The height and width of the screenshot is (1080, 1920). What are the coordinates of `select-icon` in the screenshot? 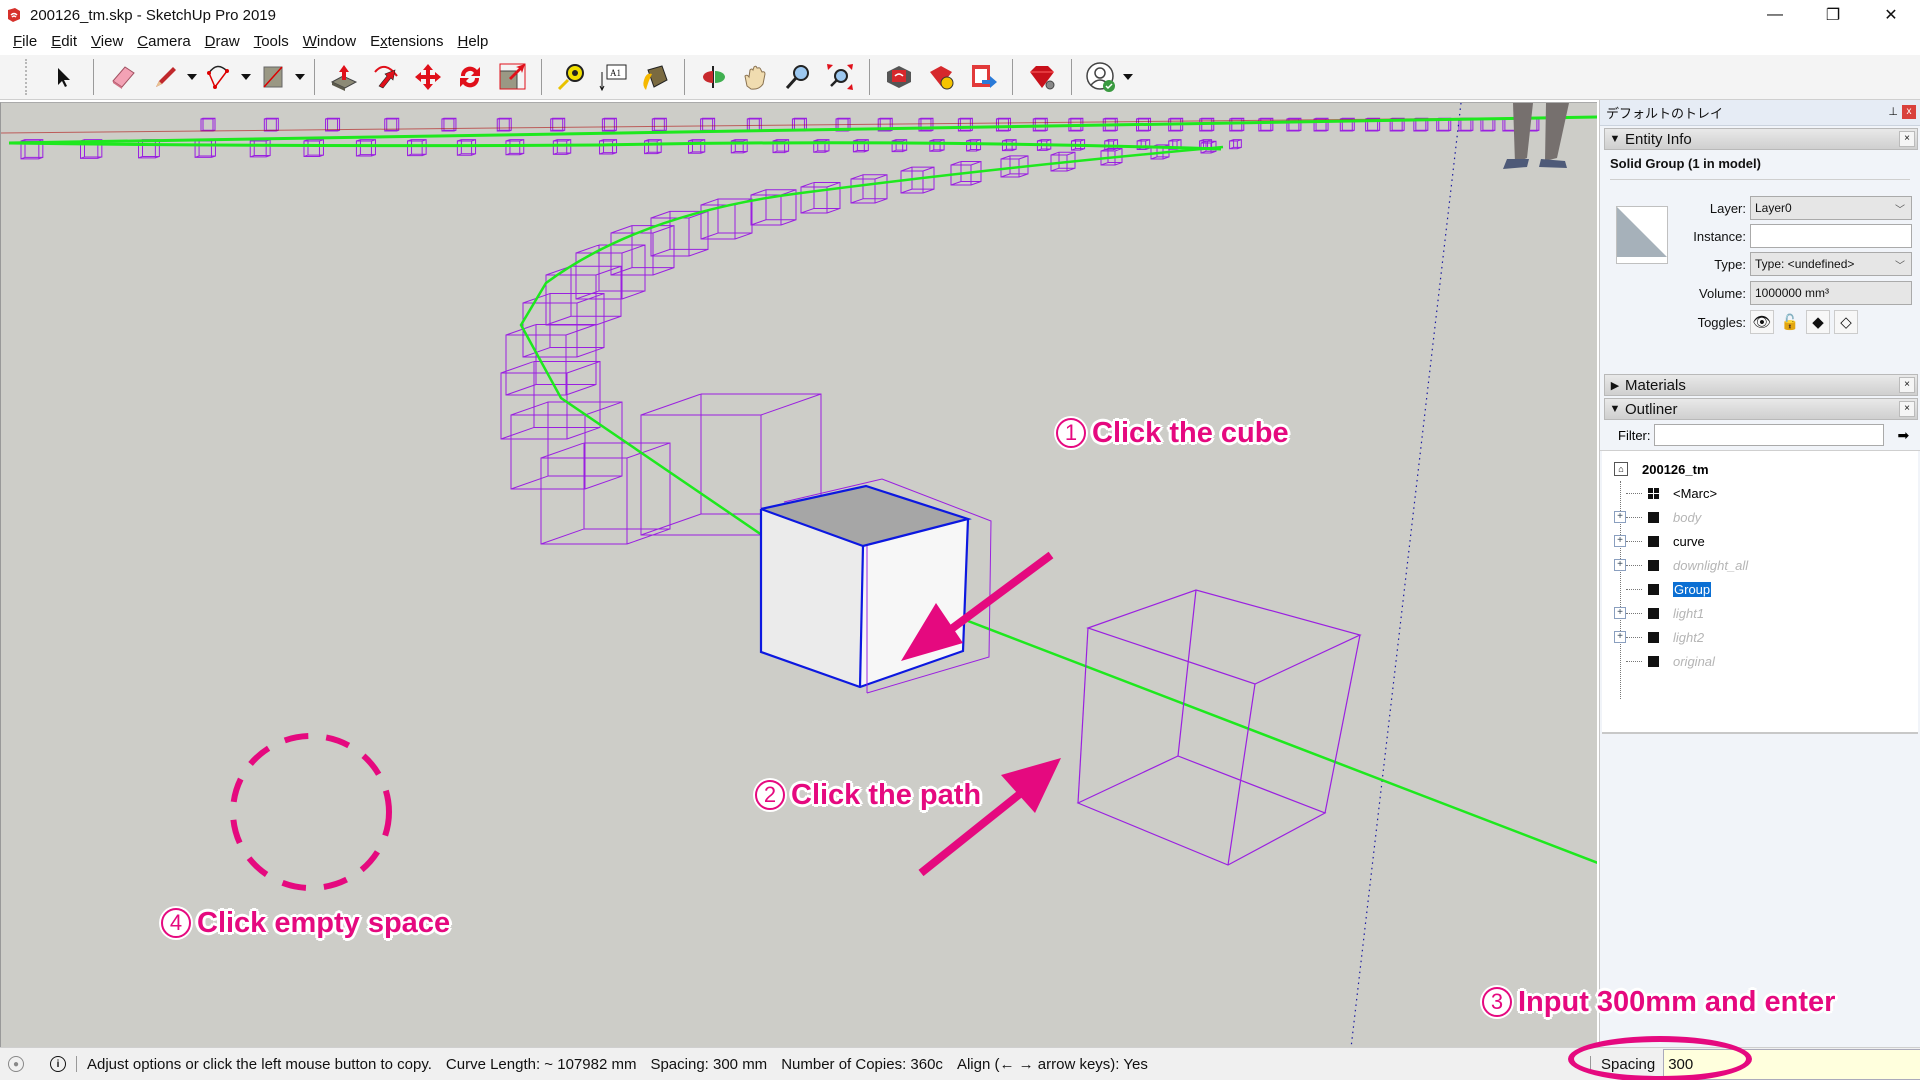 It's located at (64, 77).